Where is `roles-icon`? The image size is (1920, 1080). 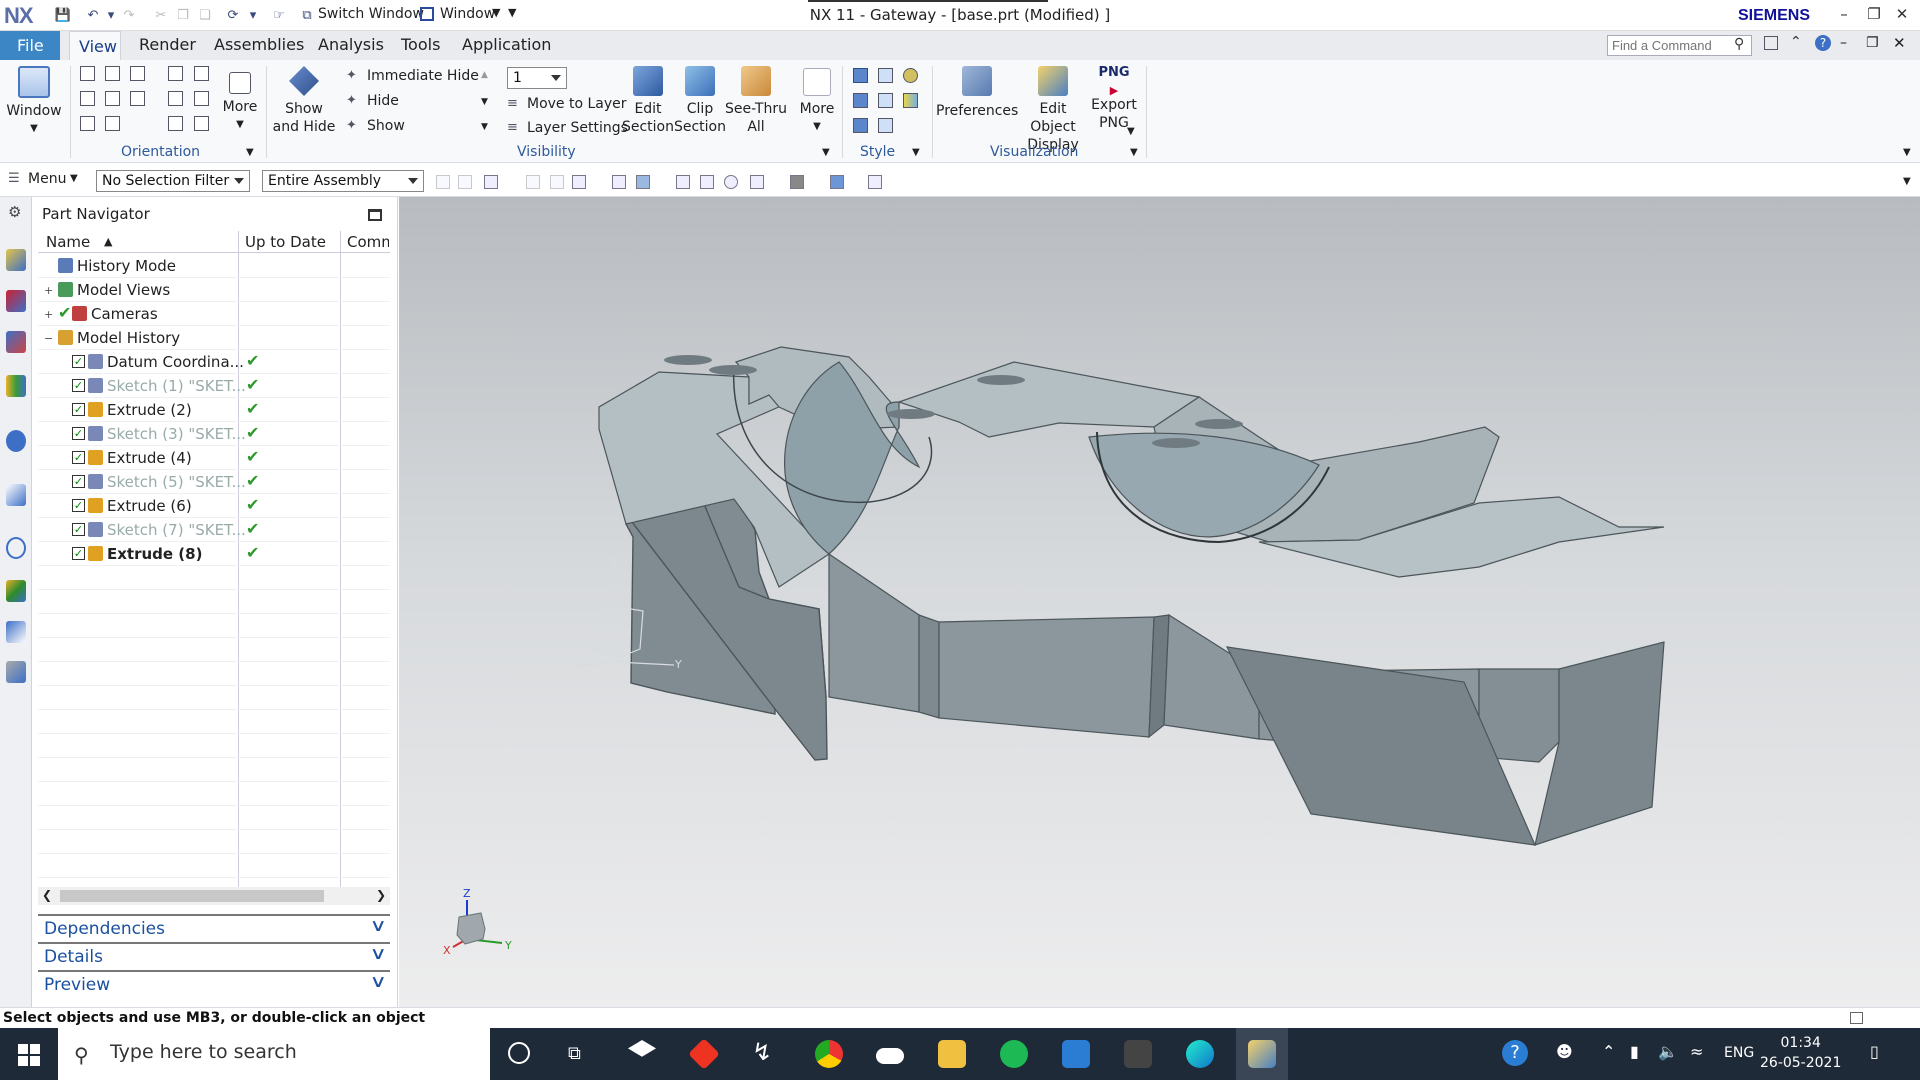
roles-icon is located at coordinates (16, 672).